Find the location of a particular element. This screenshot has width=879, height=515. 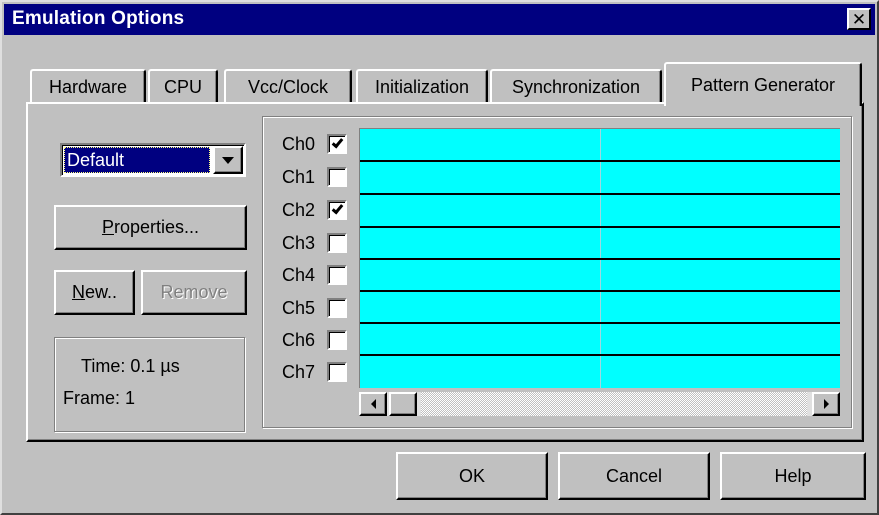

help-button: Help is located at coordinates (793, 476).